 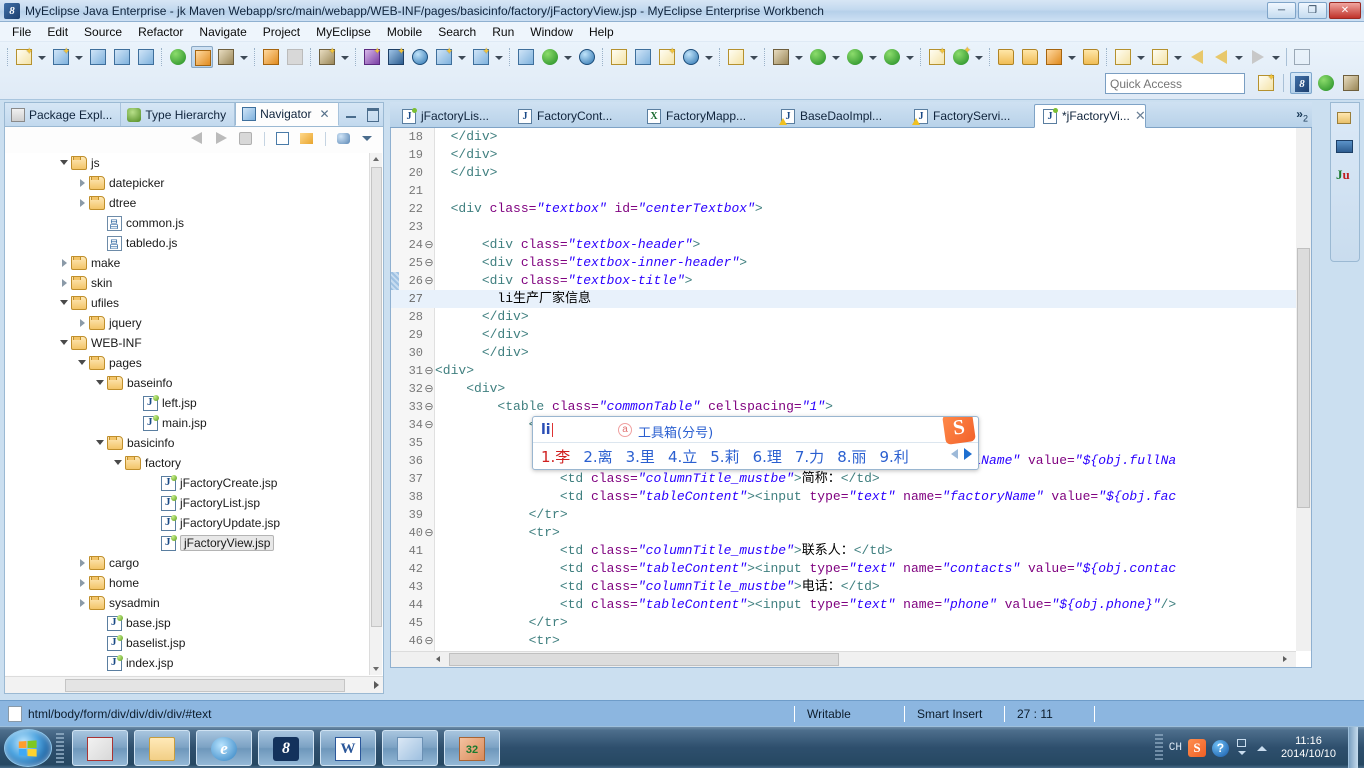 I want to click on menu-source: Source, so click(x=103, y=32).